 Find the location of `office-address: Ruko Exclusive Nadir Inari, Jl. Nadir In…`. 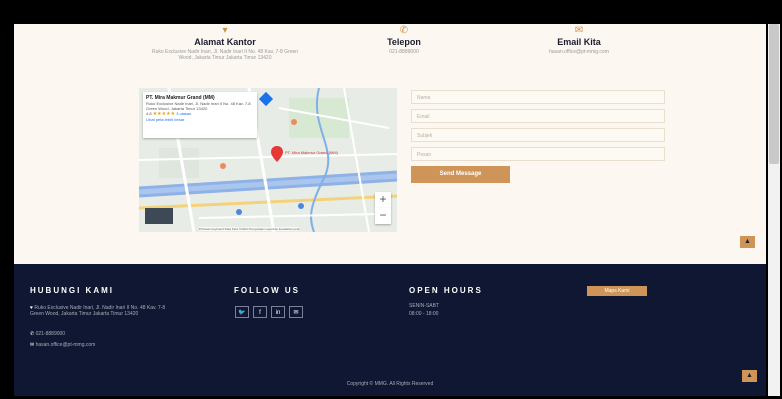

office-address: Ruko Exclusive Nadir Inari, Jl. Nadir In… is located at coordinates (225, 55).